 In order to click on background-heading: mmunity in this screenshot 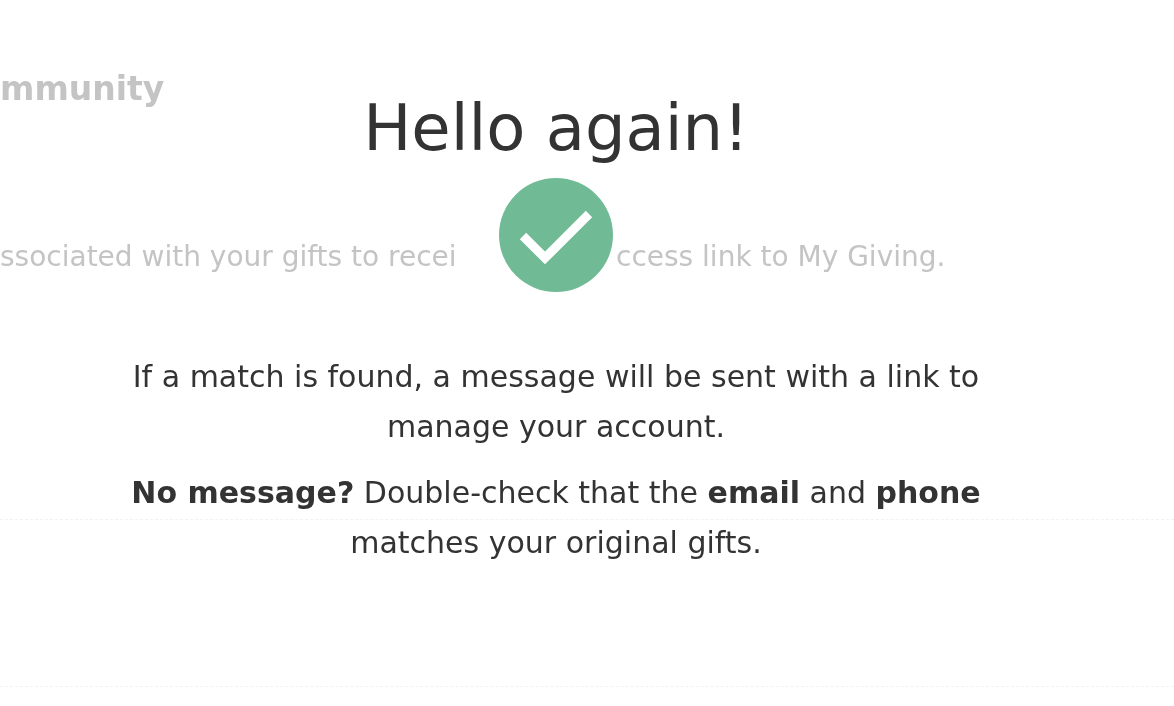, I will do `click(82, 89)`.